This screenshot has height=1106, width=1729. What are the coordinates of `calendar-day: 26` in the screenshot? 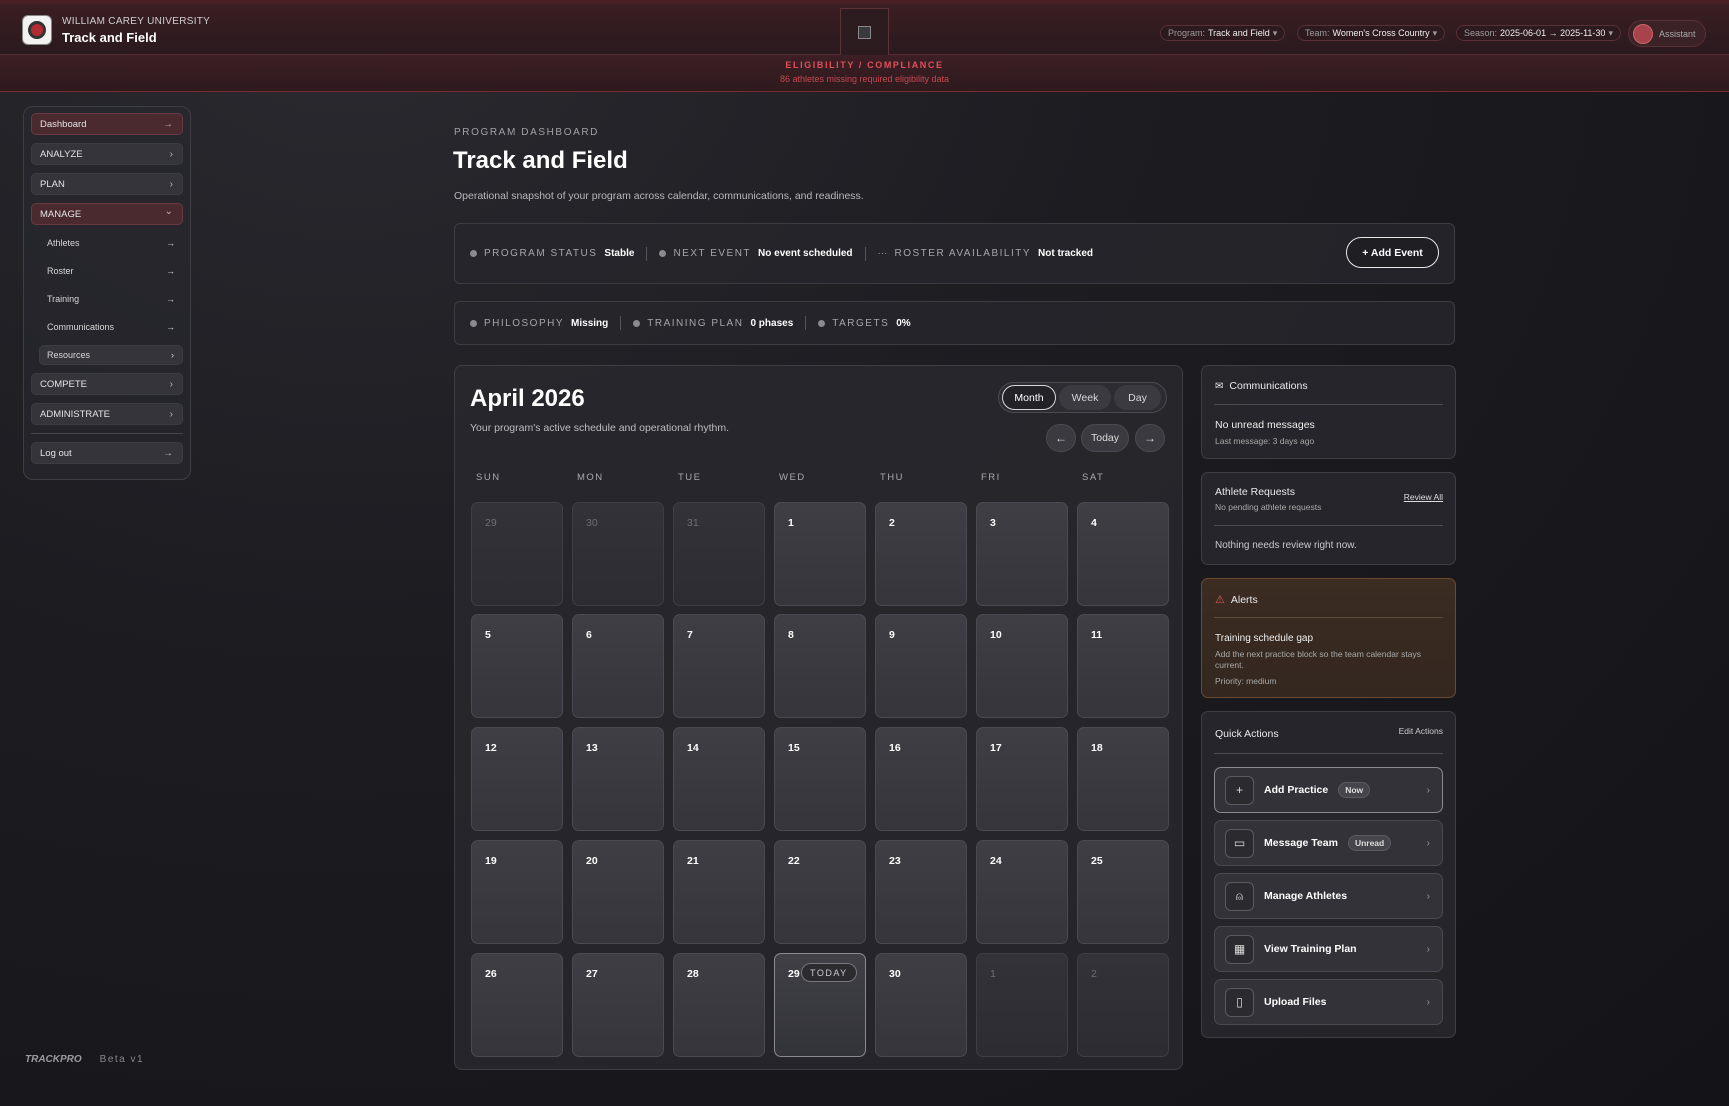 It's located at (517, 1005).